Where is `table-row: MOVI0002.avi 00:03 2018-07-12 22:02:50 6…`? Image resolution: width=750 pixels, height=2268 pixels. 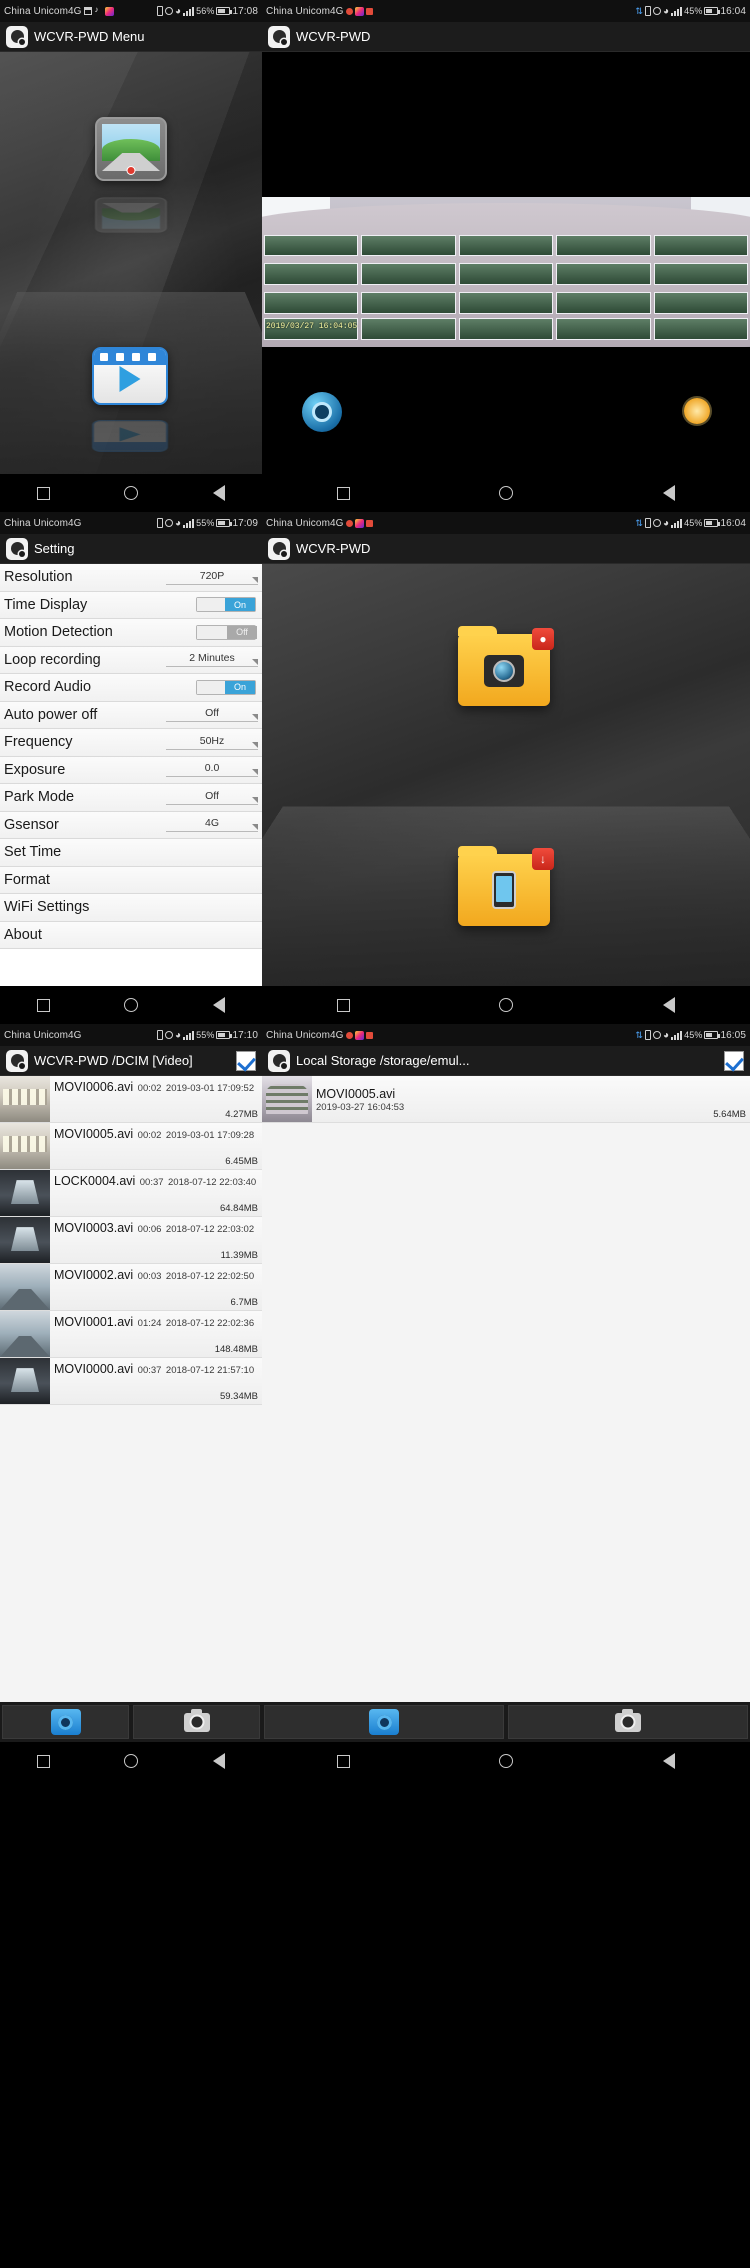 table-row: MOVI0002.avi 00:03 2018-07-12 22:02:50 6… is located at coordinates (131, 1287).